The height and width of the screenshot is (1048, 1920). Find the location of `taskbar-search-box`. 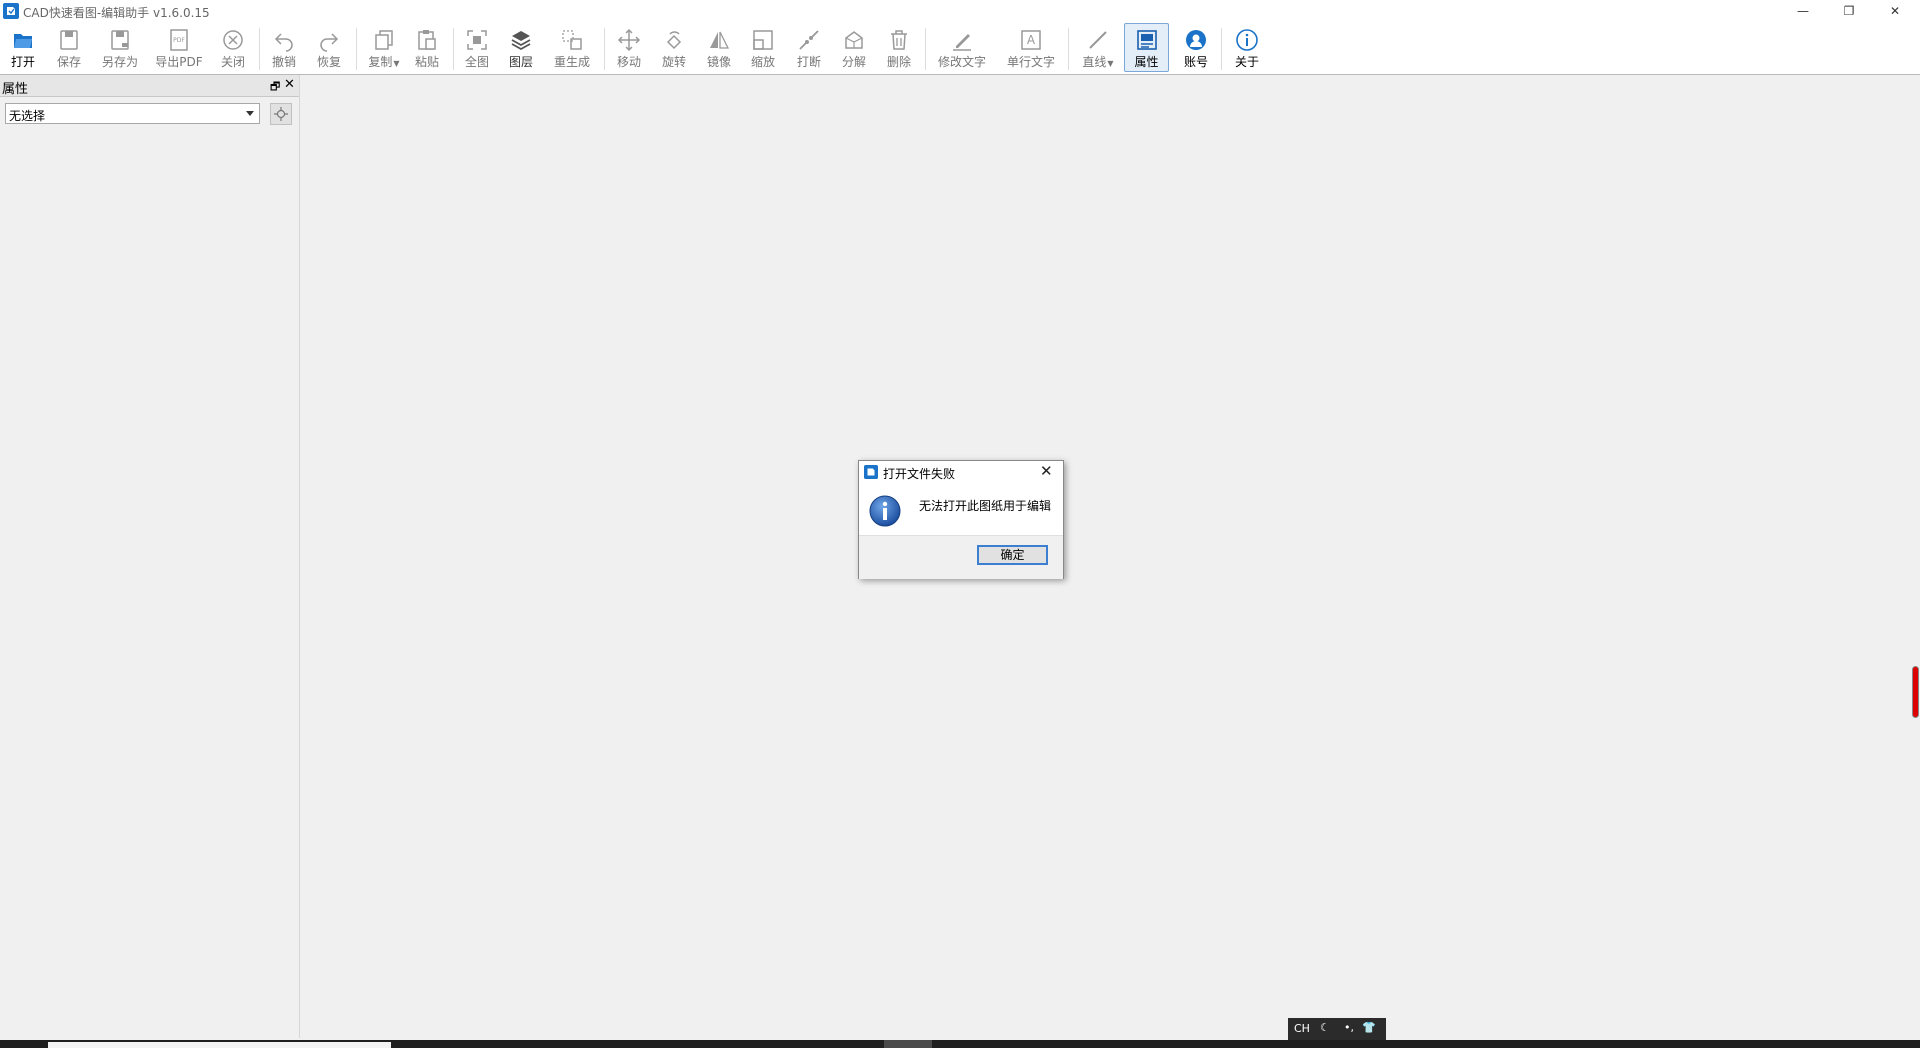

taskbar-search-box is located at coordinates (219, 1045).